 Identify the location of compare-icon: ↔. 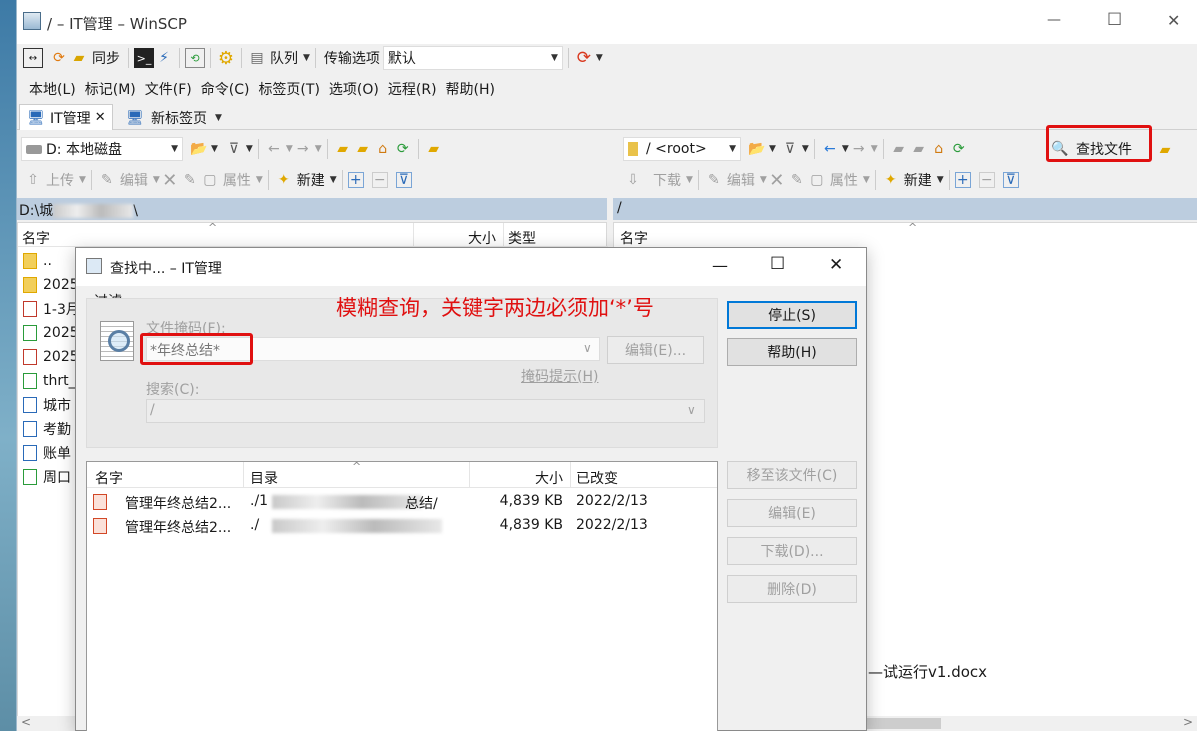
(33, 58).